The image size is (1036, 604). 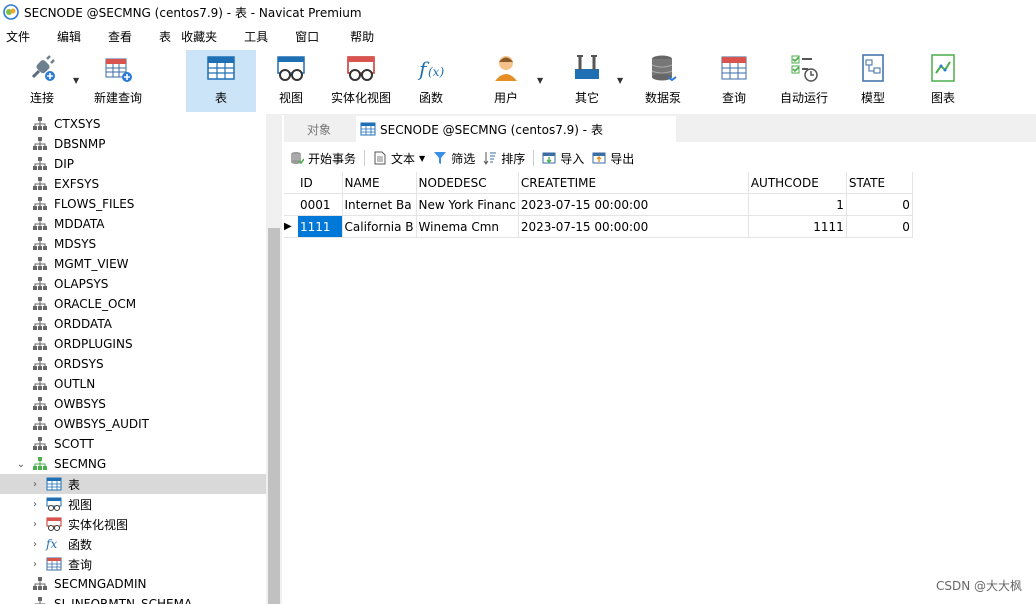 I want to click on tree-item-schema: SCOTT, so click(x=133, y=444).